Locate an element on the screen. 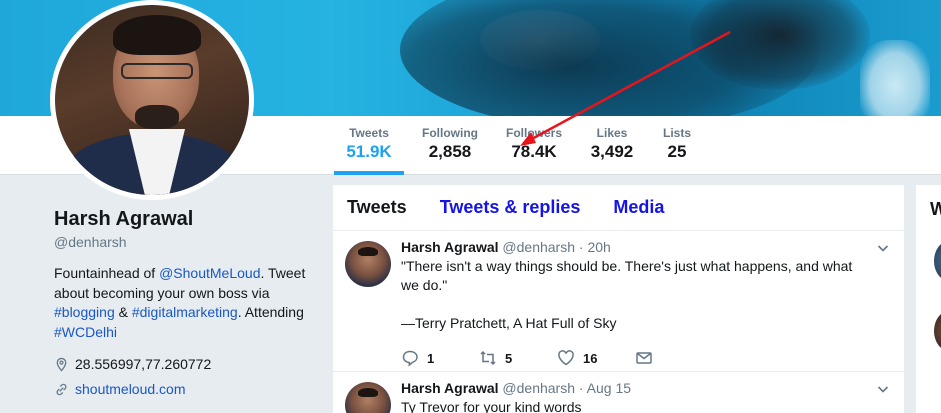 The width and height of the screenshot is (941, 413). stat-followers: Followers 78.4K is located at coordinates (534, 144).